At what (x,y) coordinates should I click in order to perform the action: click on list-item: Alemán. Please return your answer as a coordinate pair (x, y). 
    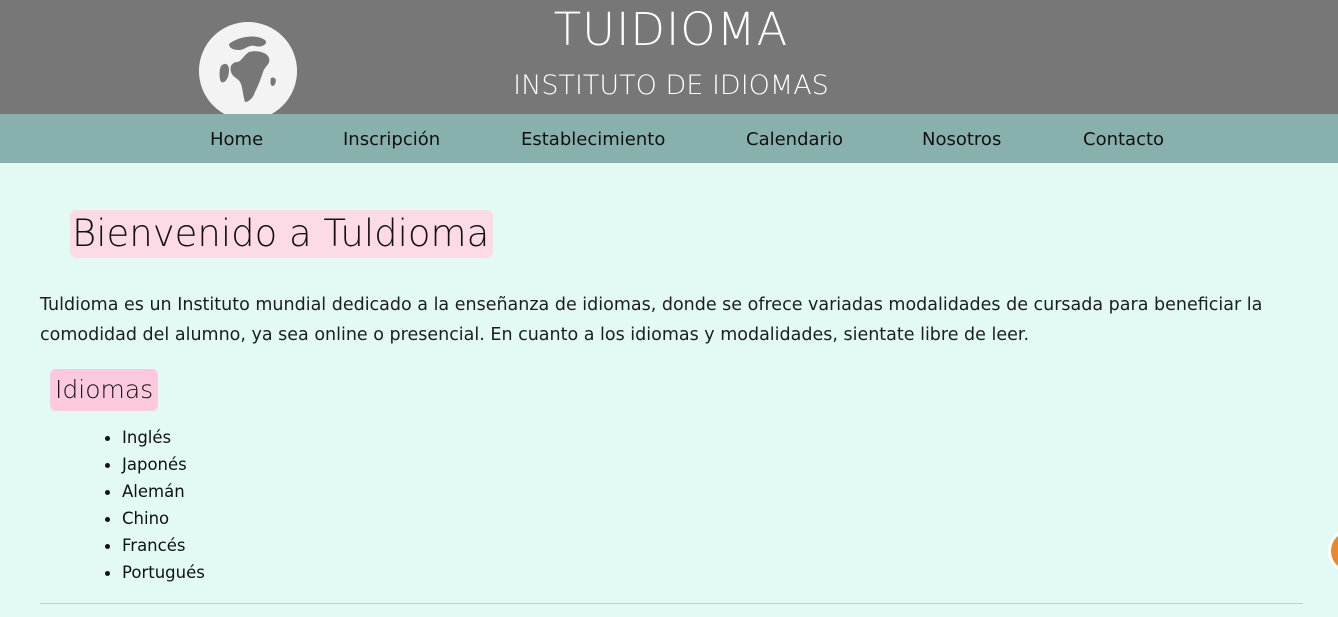
    Looking at the image, I should click on (154, 493).